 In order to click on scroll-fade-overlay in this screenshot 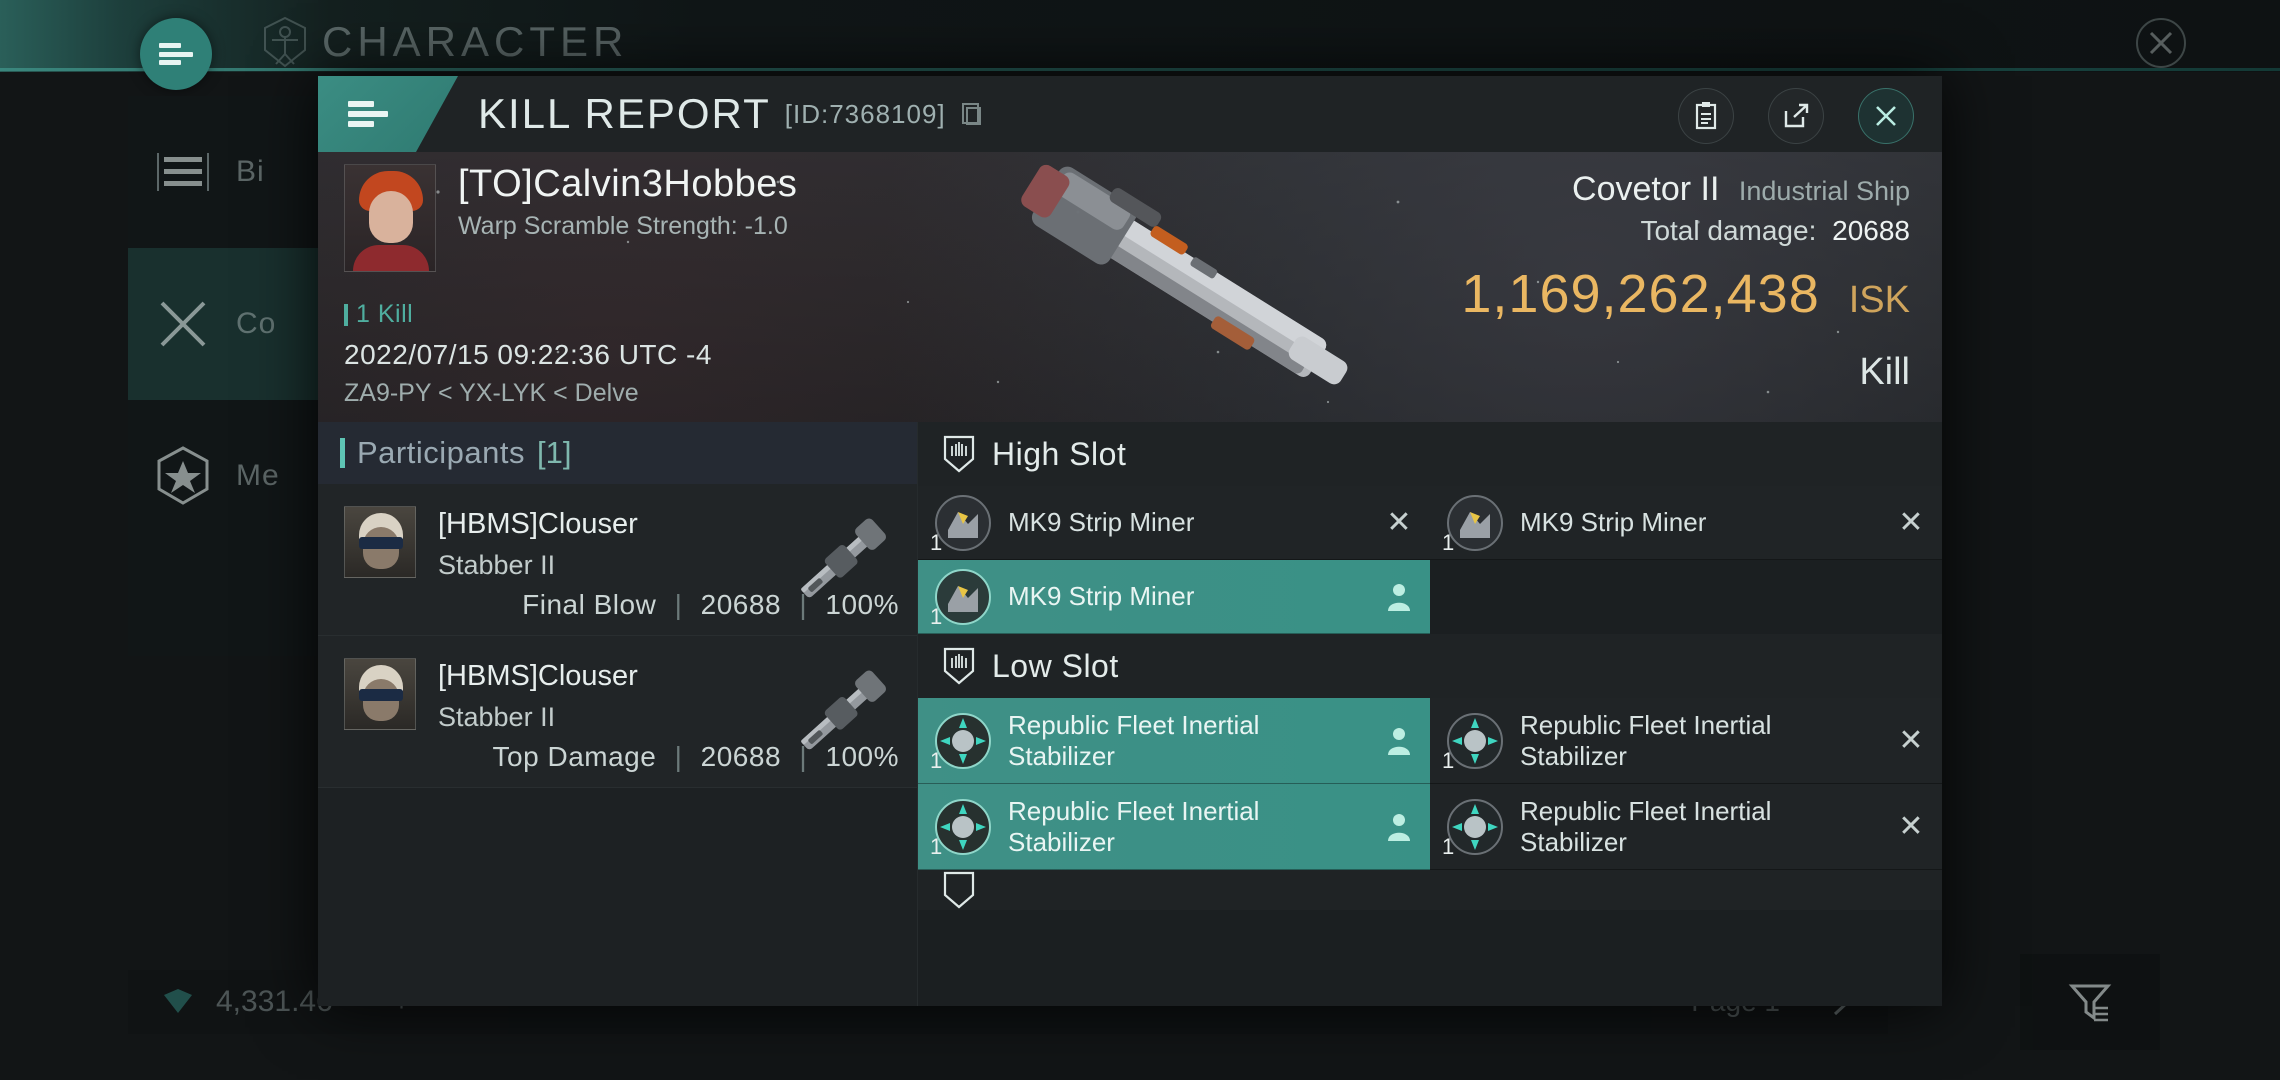, I will do `click(1430, 989)`.